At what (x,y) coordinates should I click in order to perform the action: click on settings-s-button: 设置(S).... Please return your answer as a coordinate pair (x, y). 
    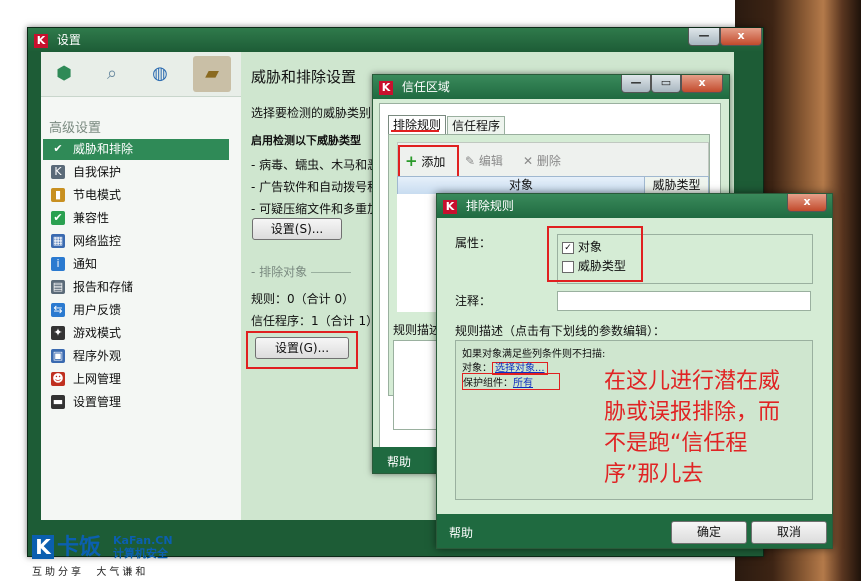
    Looking at the image, I should click on (297, 229).